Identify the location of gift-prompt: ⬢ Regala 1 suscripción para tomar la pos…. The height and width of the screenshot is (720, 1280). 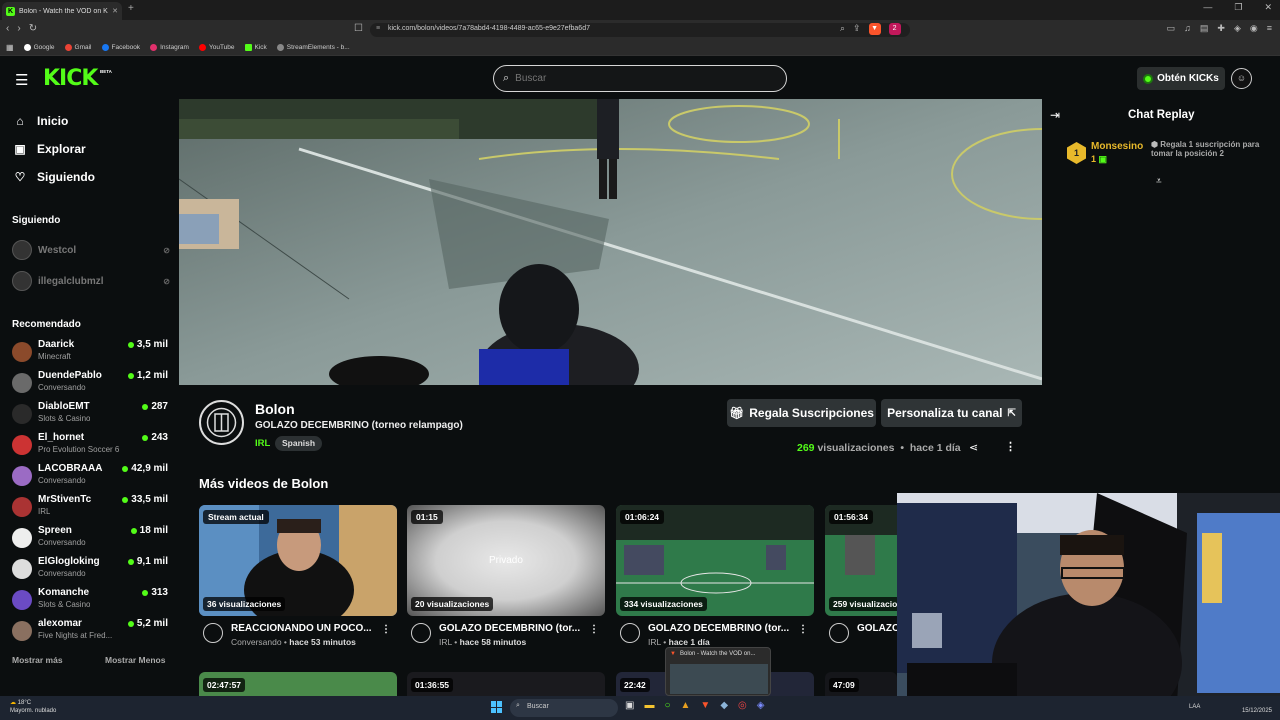
(1206, 149).